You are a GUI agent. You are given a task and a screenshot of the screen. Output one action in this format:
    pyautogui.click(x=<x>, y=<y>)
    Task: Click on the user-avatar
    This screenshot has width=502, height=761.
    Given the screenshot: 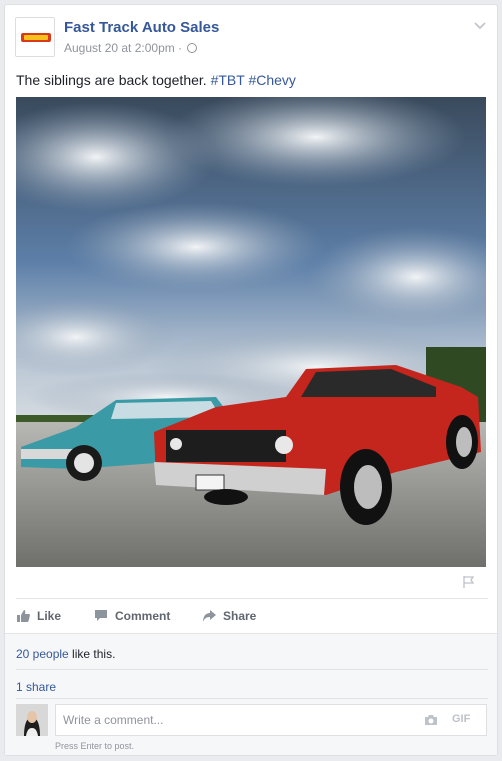 What is the action you would take?
    pyautogui.click(x=32, y=720)
    